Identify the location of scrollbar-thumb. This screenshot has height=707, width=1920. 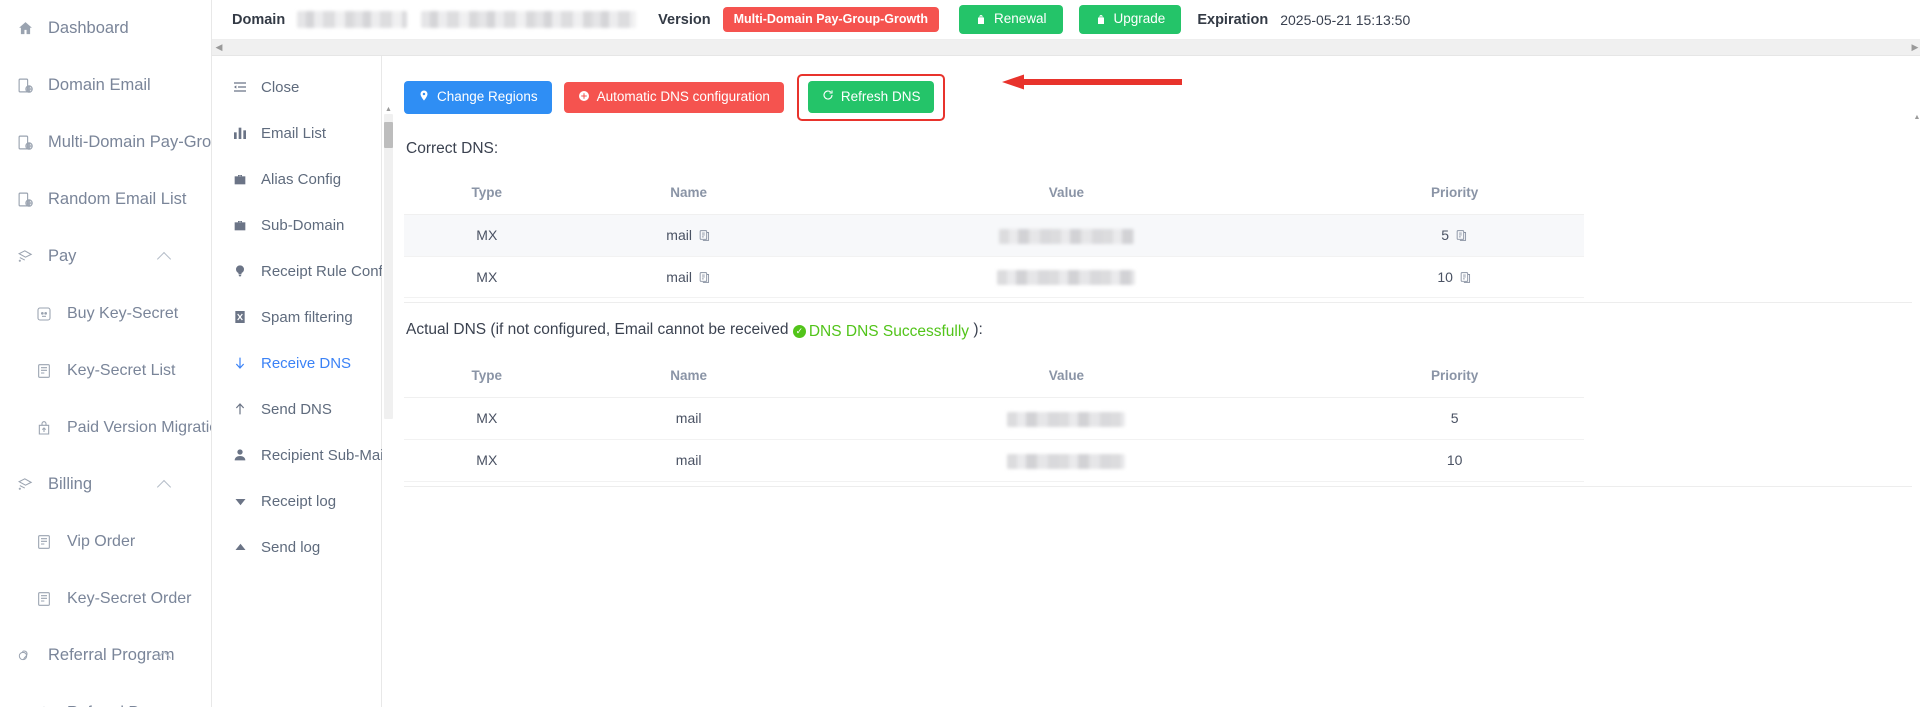
(388, 135).